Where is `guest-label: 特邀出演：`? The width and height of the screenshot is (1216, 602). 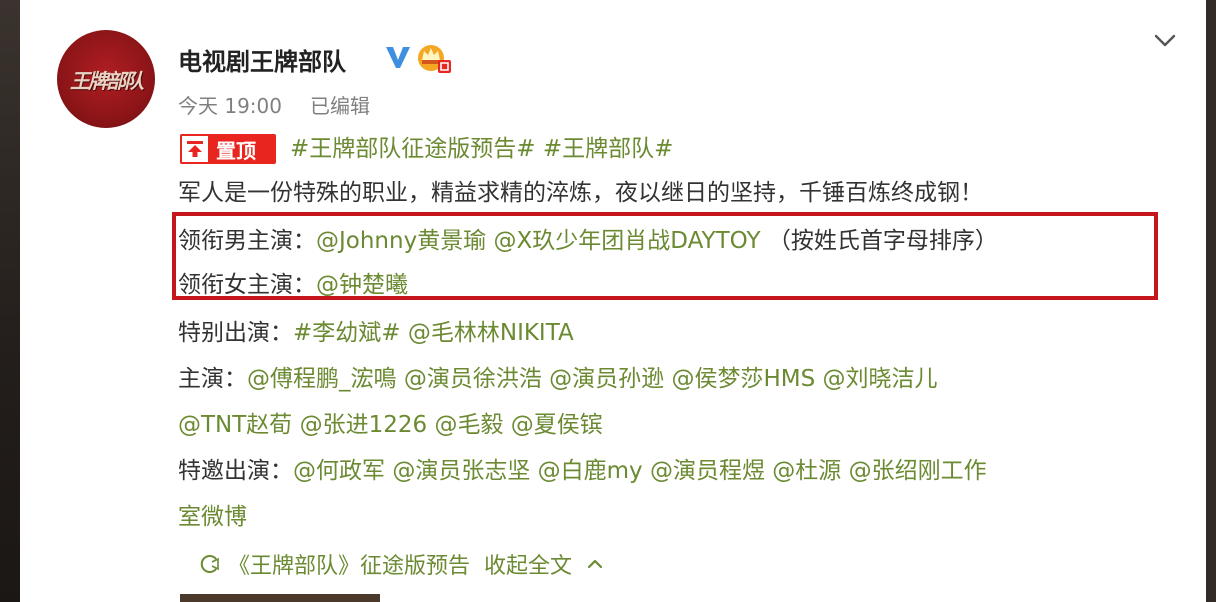
guest-label: 特邀出演： is located at coordinates (235, 471).